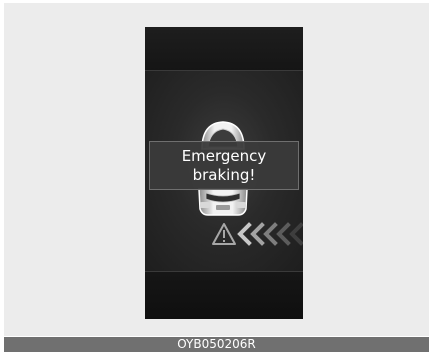 The height and width of the screenshot is (352, 431). What do you see at coordinates (224, 156) in the screenshot?
I see `message-line-1: Emergency` at bounding box center [224, 156].